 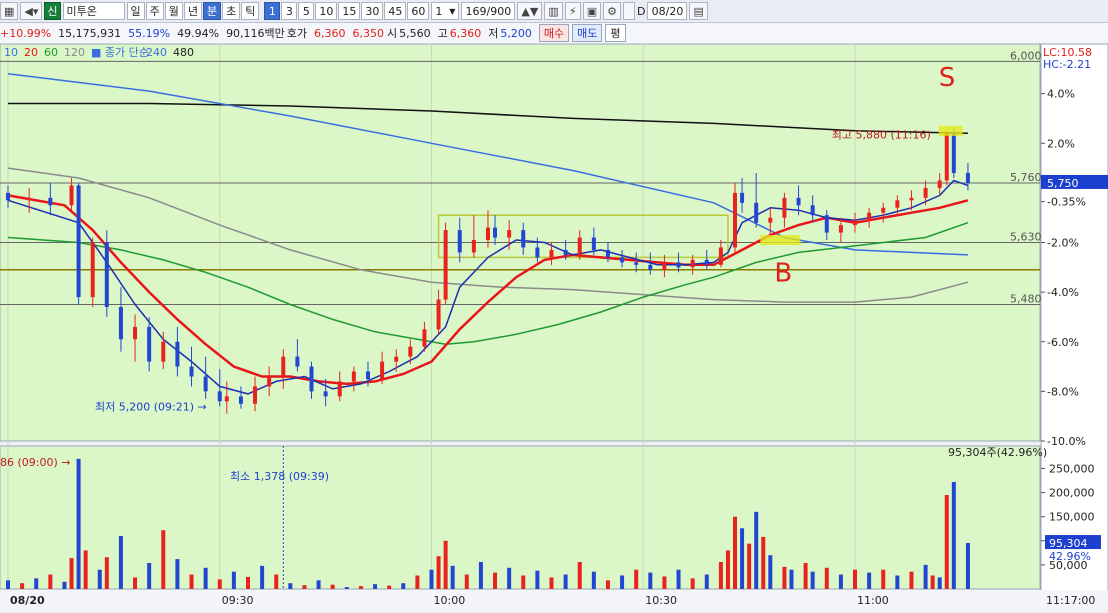 What do you see at coordinates (667, 11) in the screenshot?
I see `date-field: 08/20` at bounding box center [667, 11].